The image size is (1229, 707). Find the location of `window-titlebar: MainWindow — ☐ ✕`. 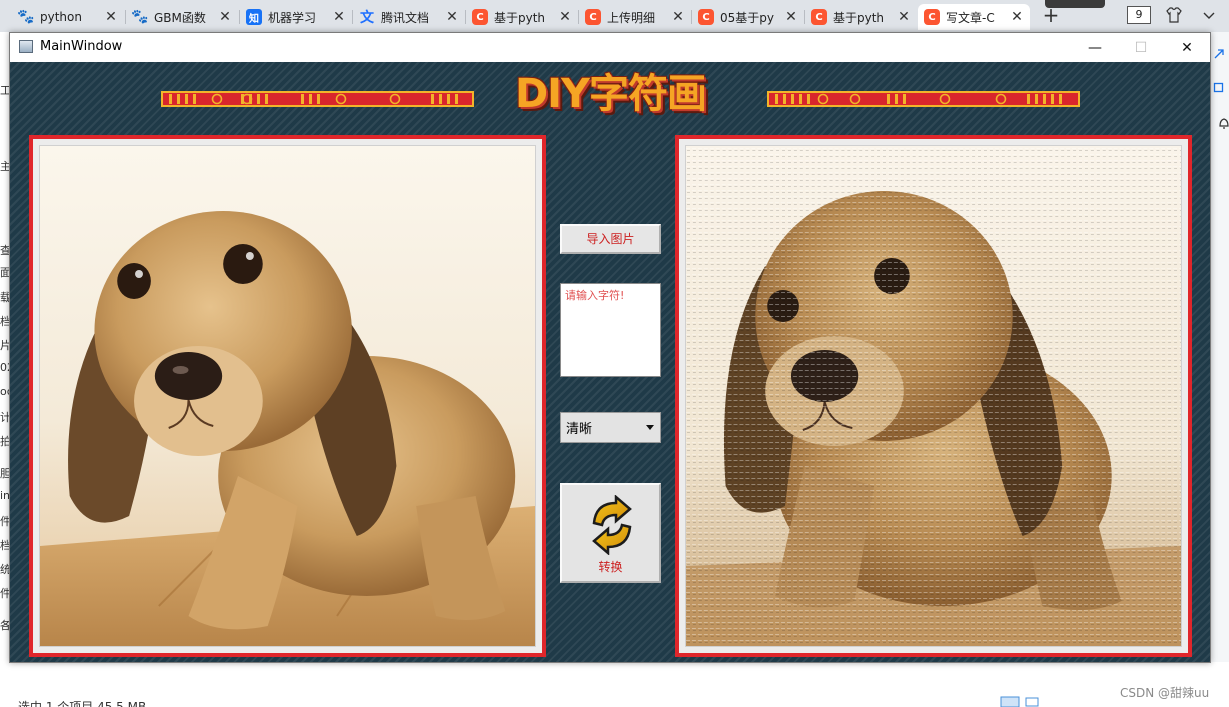

window-titlebar: MainWindow — ☐ ✕ is located at coordinates (610, 47).